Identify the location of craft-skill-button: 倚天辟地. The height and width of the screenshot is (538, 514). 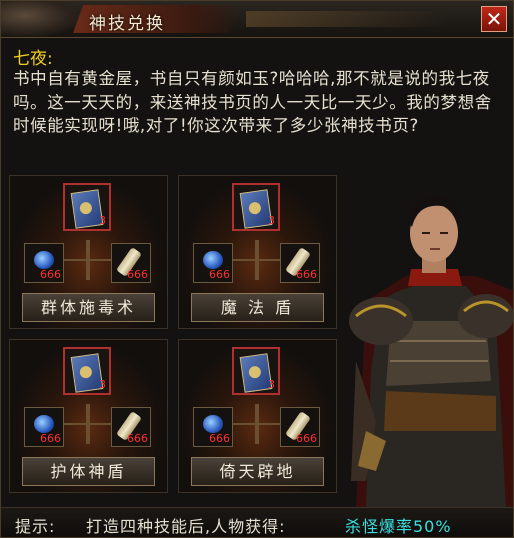
(257, 471).